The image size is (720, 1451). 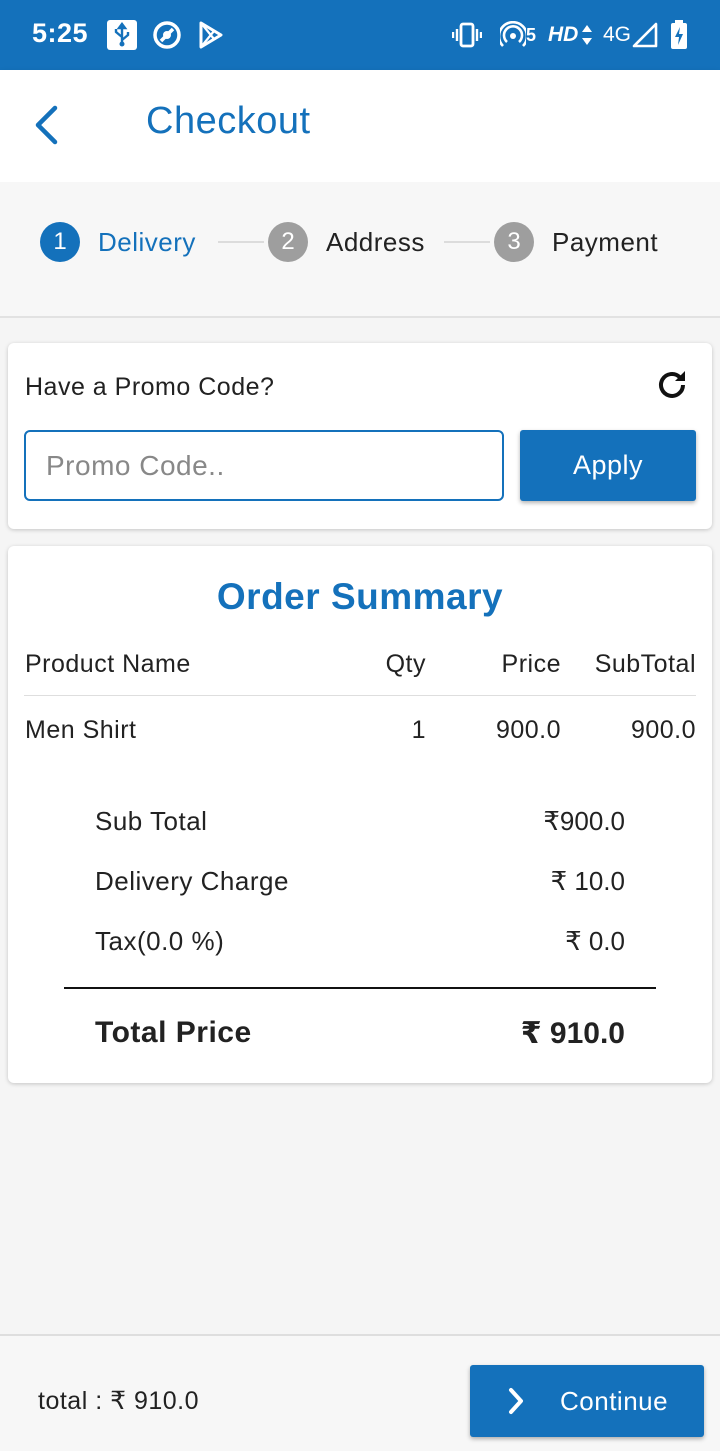 I want to click on promo-code-input, so click(x=264, y=465).